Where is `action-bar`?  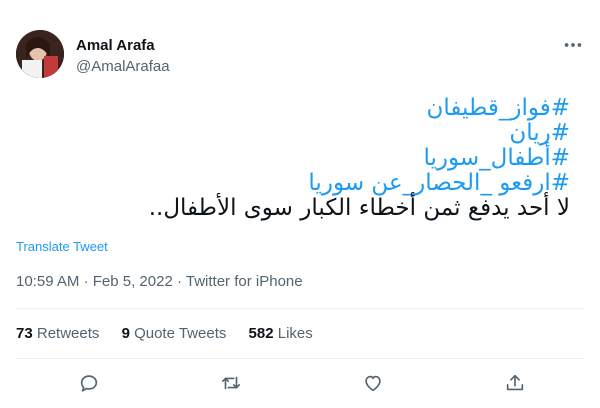 action-bar is located at coordinates (300, 384).